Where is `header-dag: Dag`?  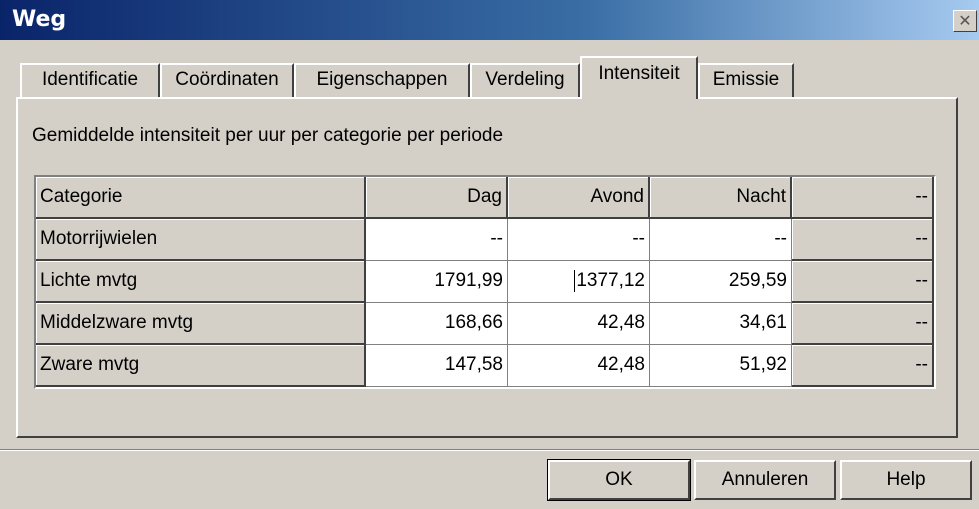
header-dag: Dag is located at coordinates (437, 198).